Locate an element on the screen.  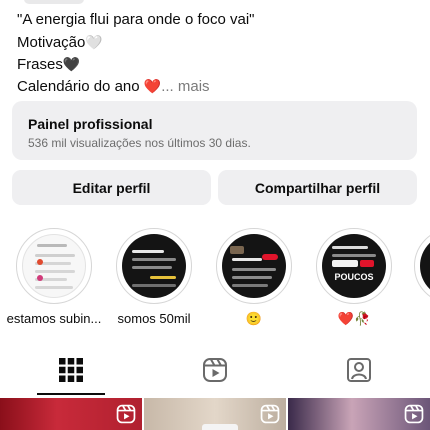
highlight-label: ❤️🥀 is located at coordinates (354, 318).